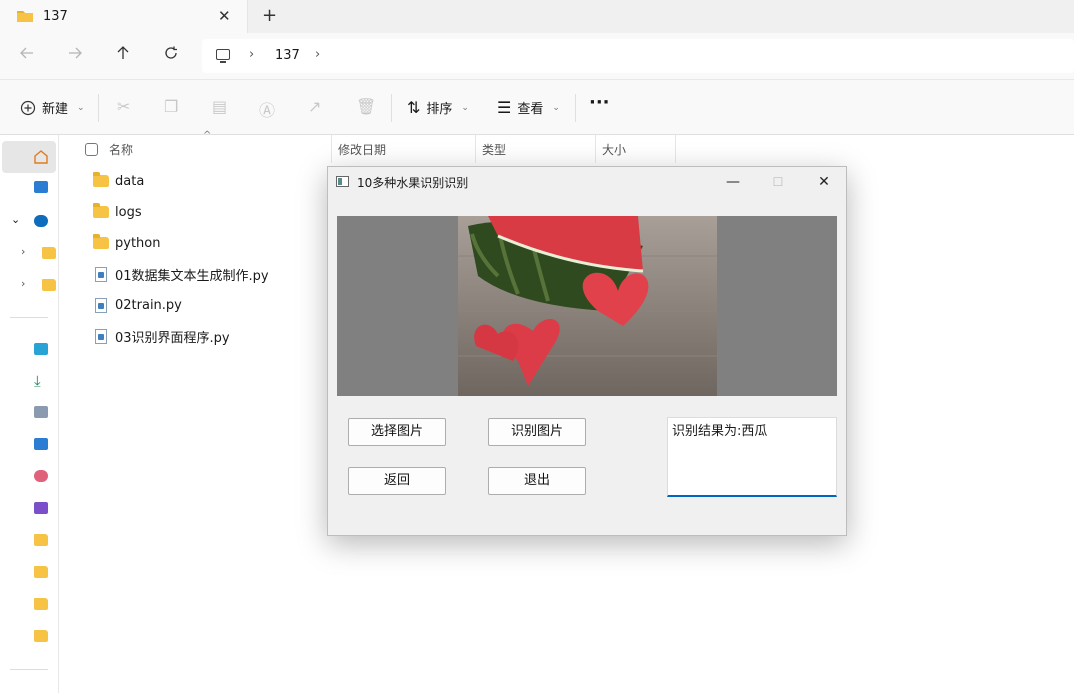 Image resolution: width=1074 pixels, height=693 pixels. What do you see at coordinates (267, 109) in the screenshot?
I see `rename-icon: Ⓐ` at bounding box center [267, 109].